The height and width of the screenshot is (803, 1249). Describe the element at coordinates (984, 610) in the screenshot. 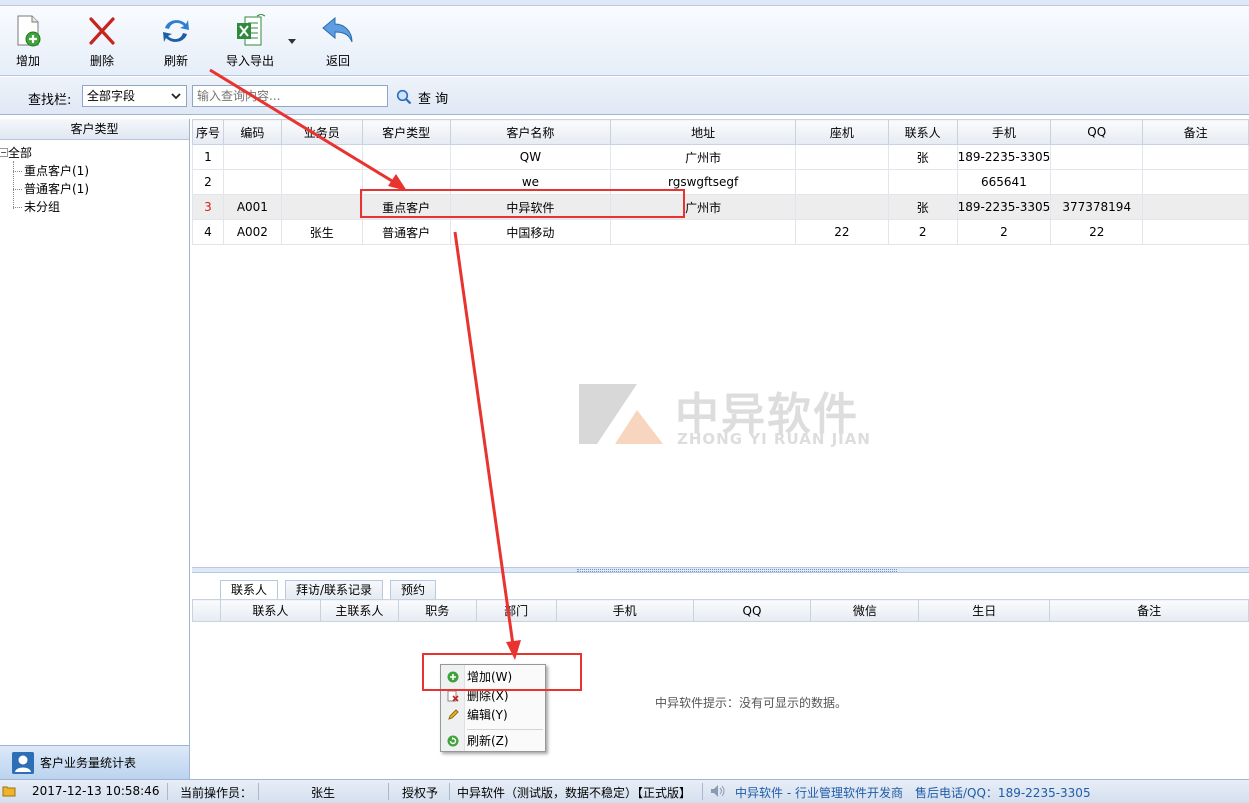

I see `column-header: 生日` at that location.